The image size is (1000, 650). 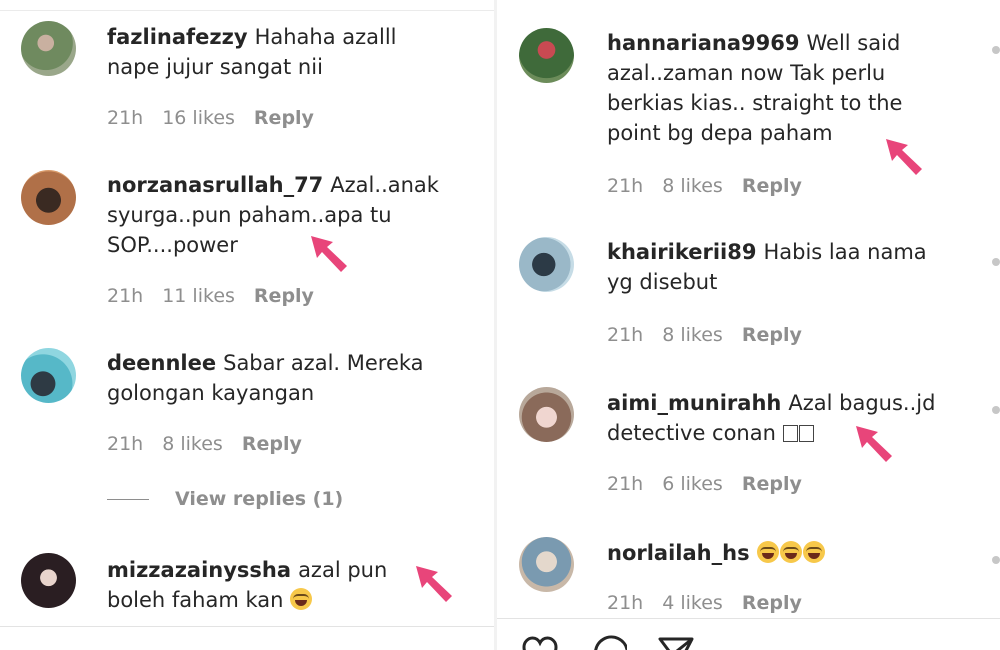 I want to click on comment-meta: 21h 6 likes Reply, so click(x=714, y=484).